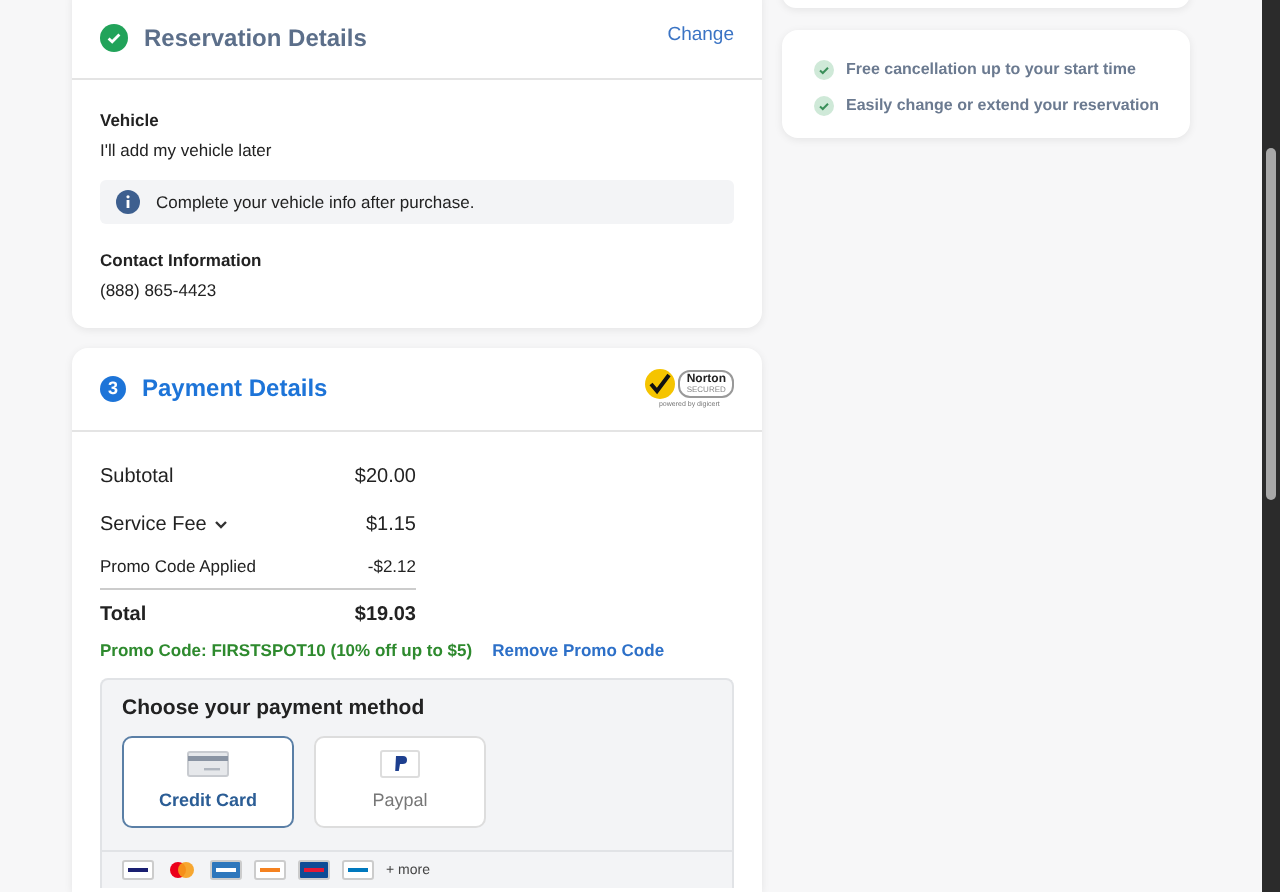 This screenshot has height=892, width=1280. What do you see at coordinates (137, 477) in the screenshot?
I see `summary-label: Subtotal` at bounding box center [137, 477].